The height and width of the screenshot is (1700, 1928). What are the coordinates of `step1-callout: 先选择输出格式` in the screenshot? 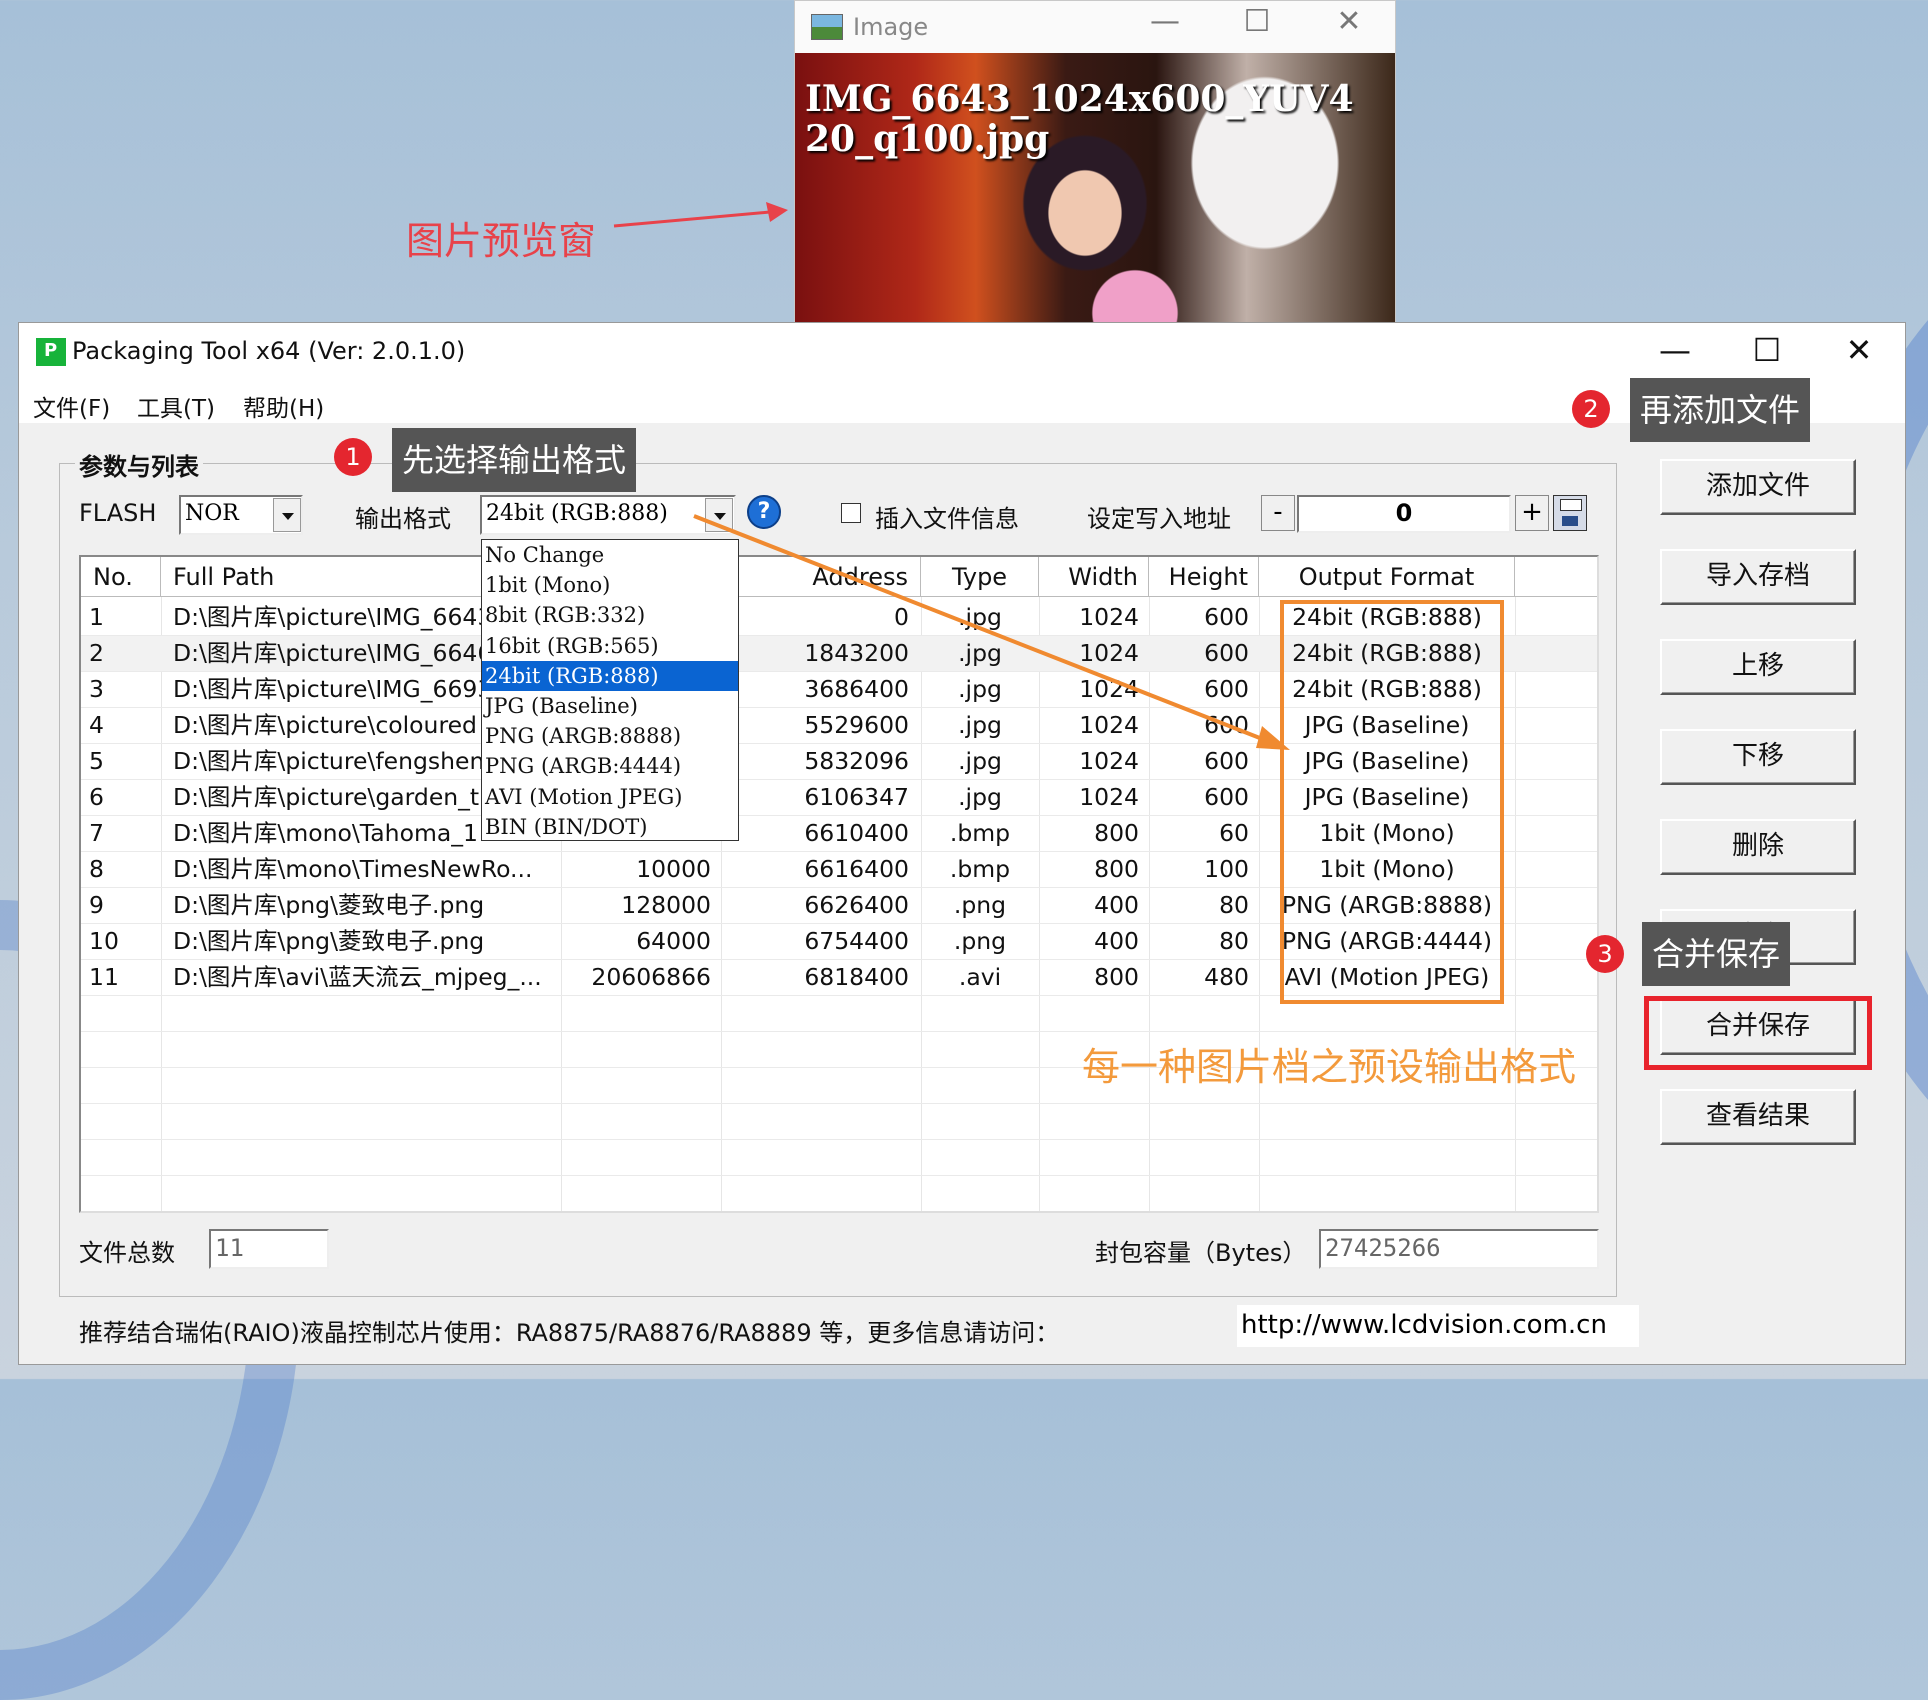 It's located at (514, 460).